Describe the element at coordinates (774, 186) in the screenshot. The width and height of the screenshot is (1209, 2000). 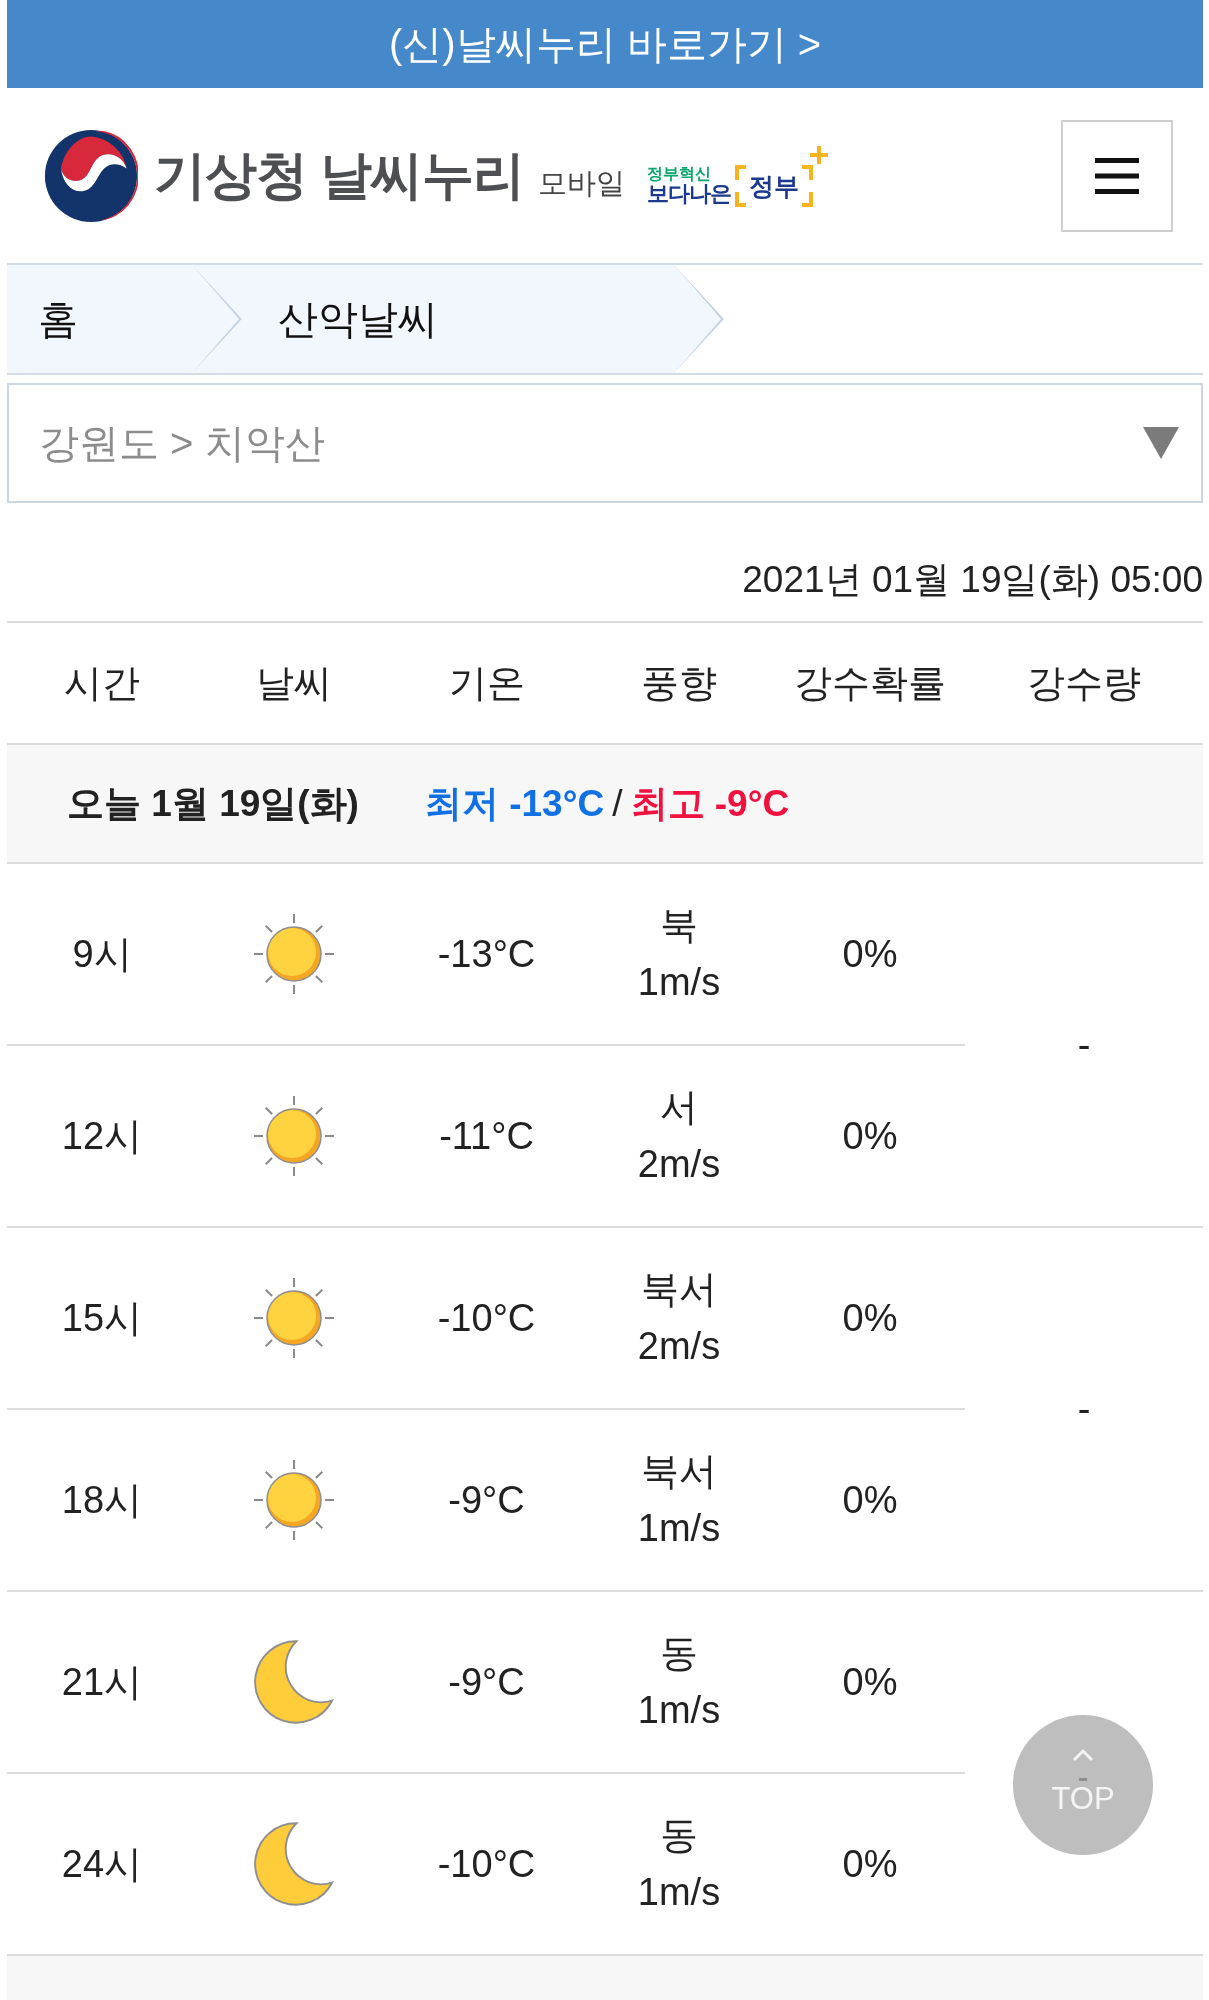
I see `gov-word: 정부` at that location.